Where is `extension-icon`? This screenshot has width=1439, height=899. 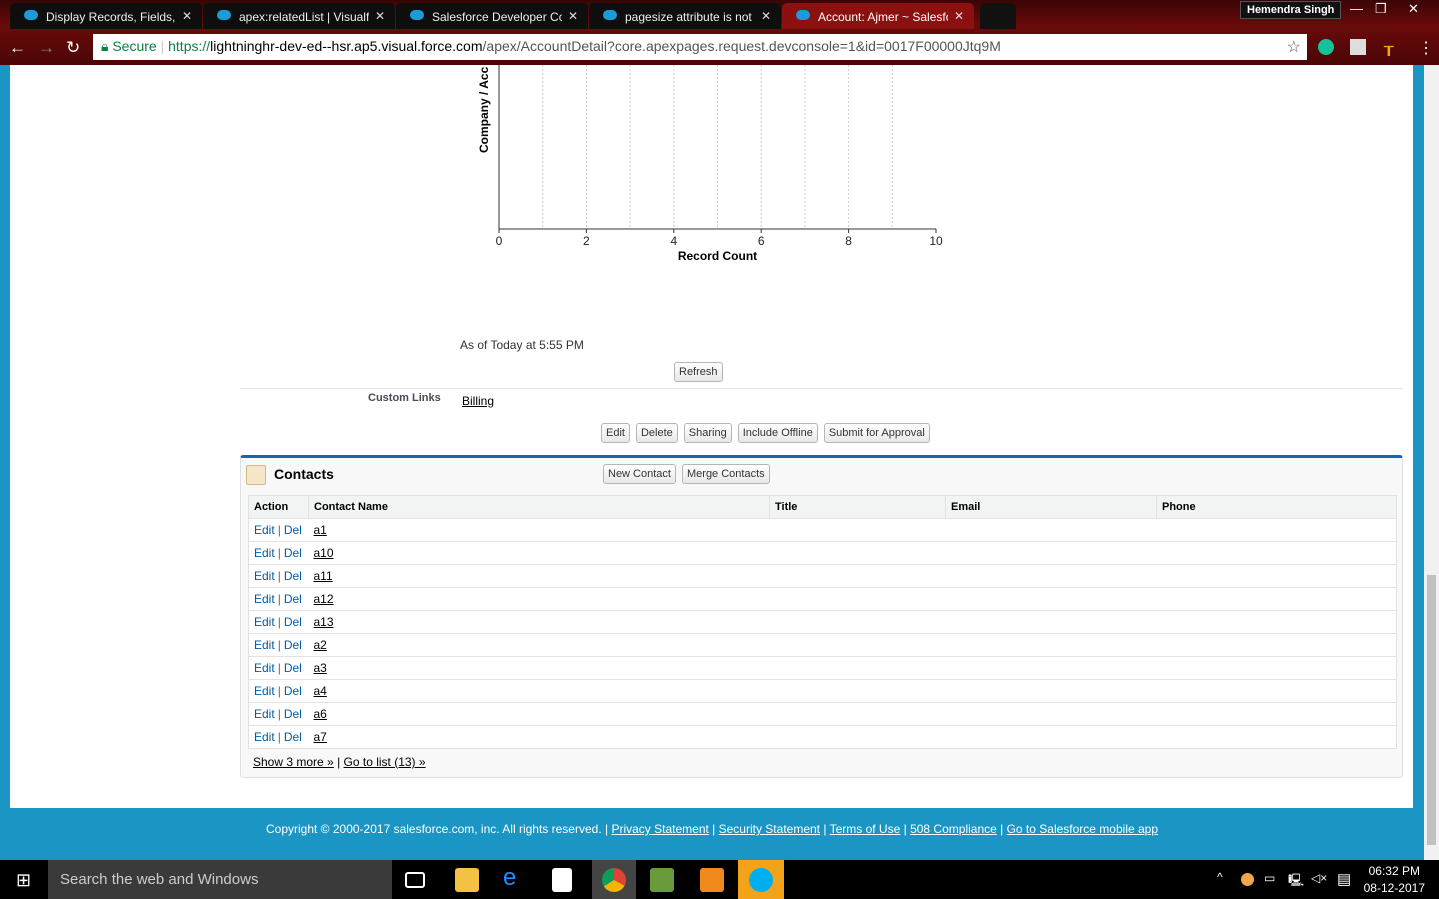
extension-icon is located at coordinates (1358, 47).